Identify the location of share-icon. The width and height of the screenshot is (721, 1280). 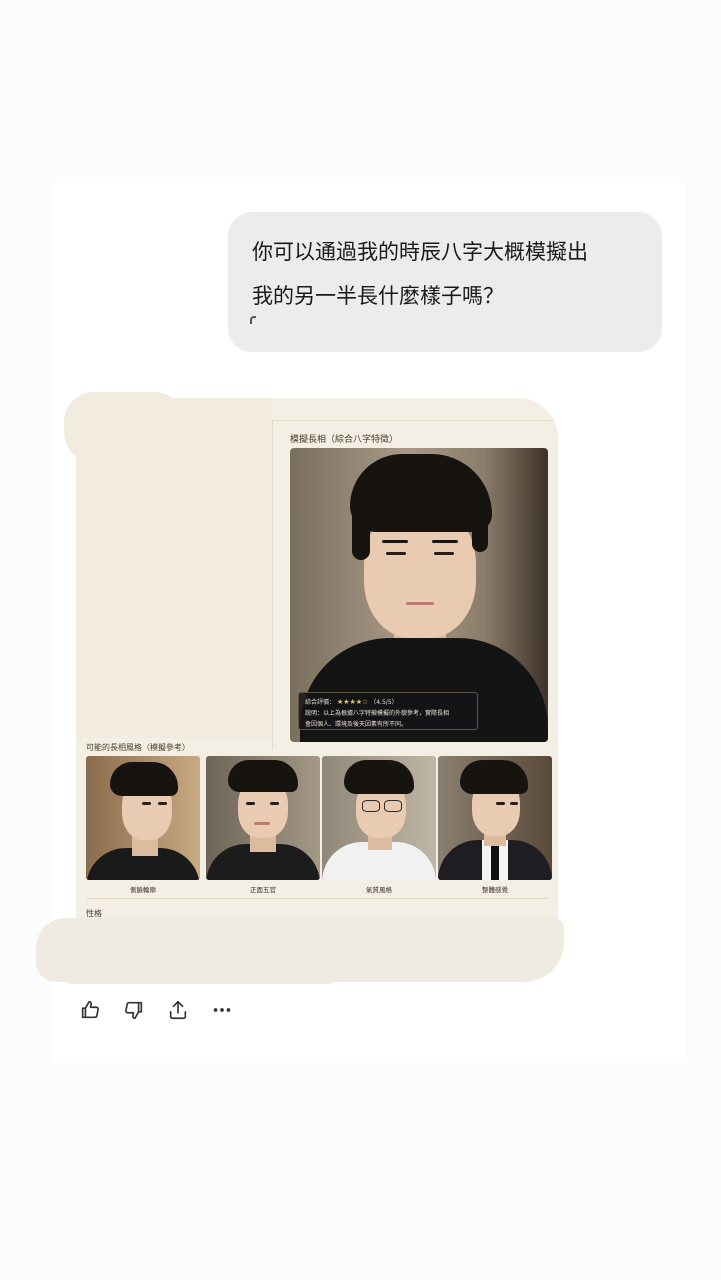
(178, 1010).